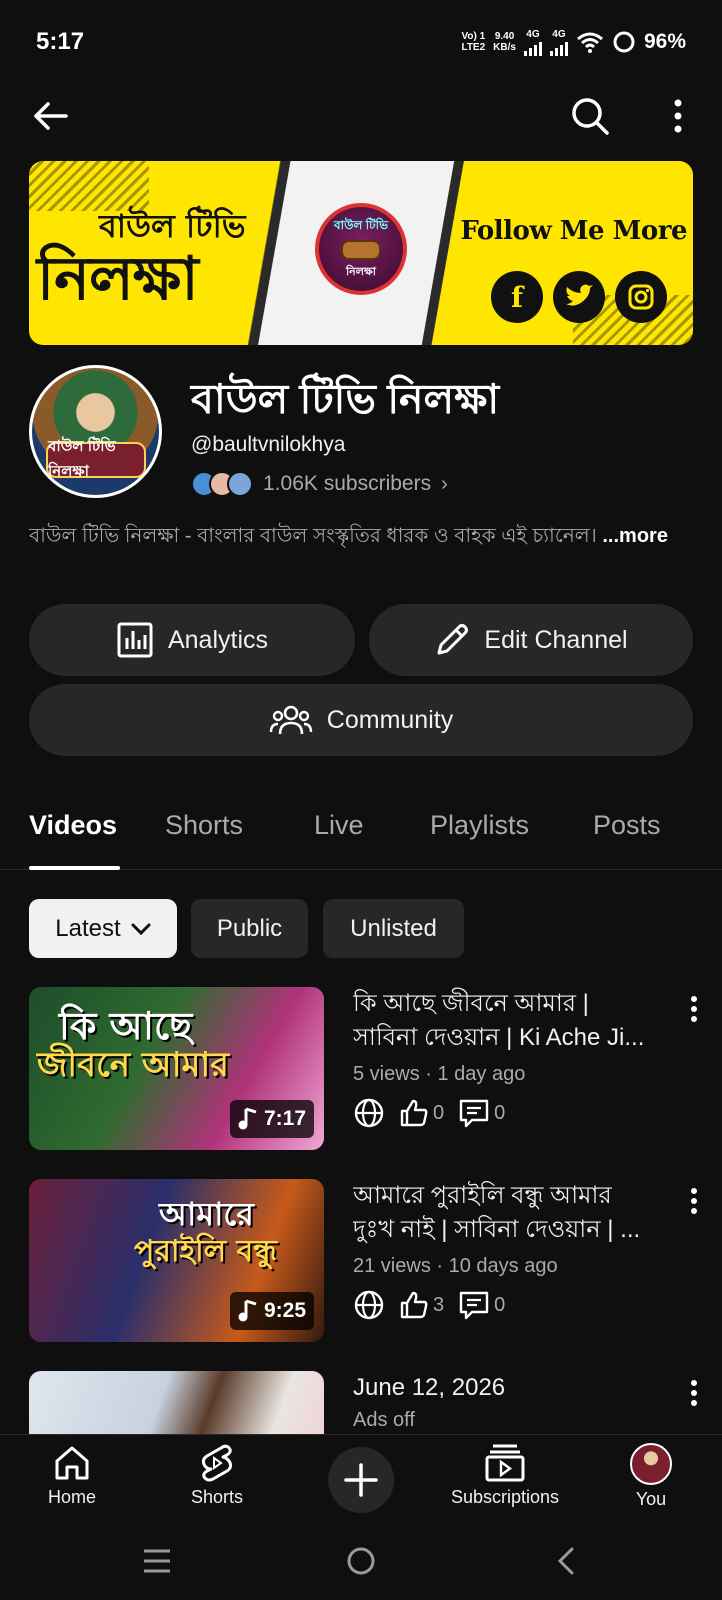 The width and height of the screenshot is (722, 1600). Describe the element at coordinates (141, 929) in the screenshot. I see `chevron-down-icon` at that location.